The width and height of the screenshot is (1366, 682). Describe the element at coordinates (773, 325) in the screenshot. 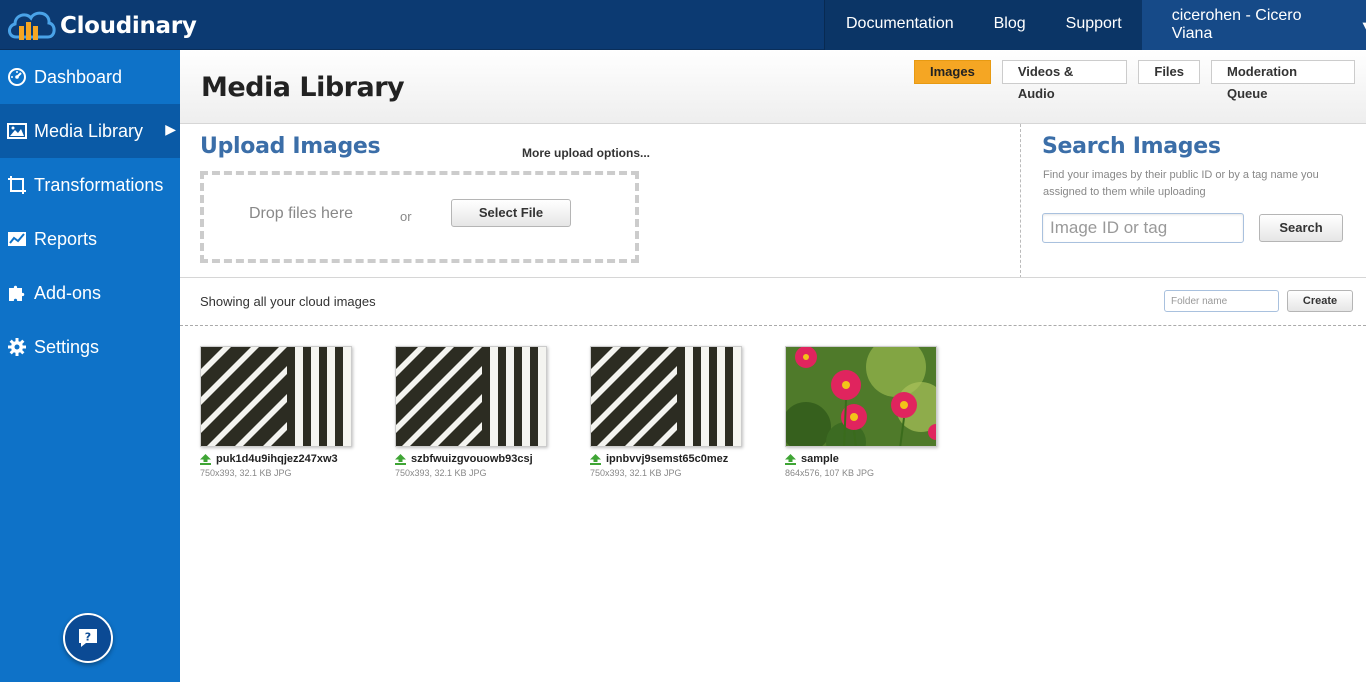

I see `dashed-divider` at that location.